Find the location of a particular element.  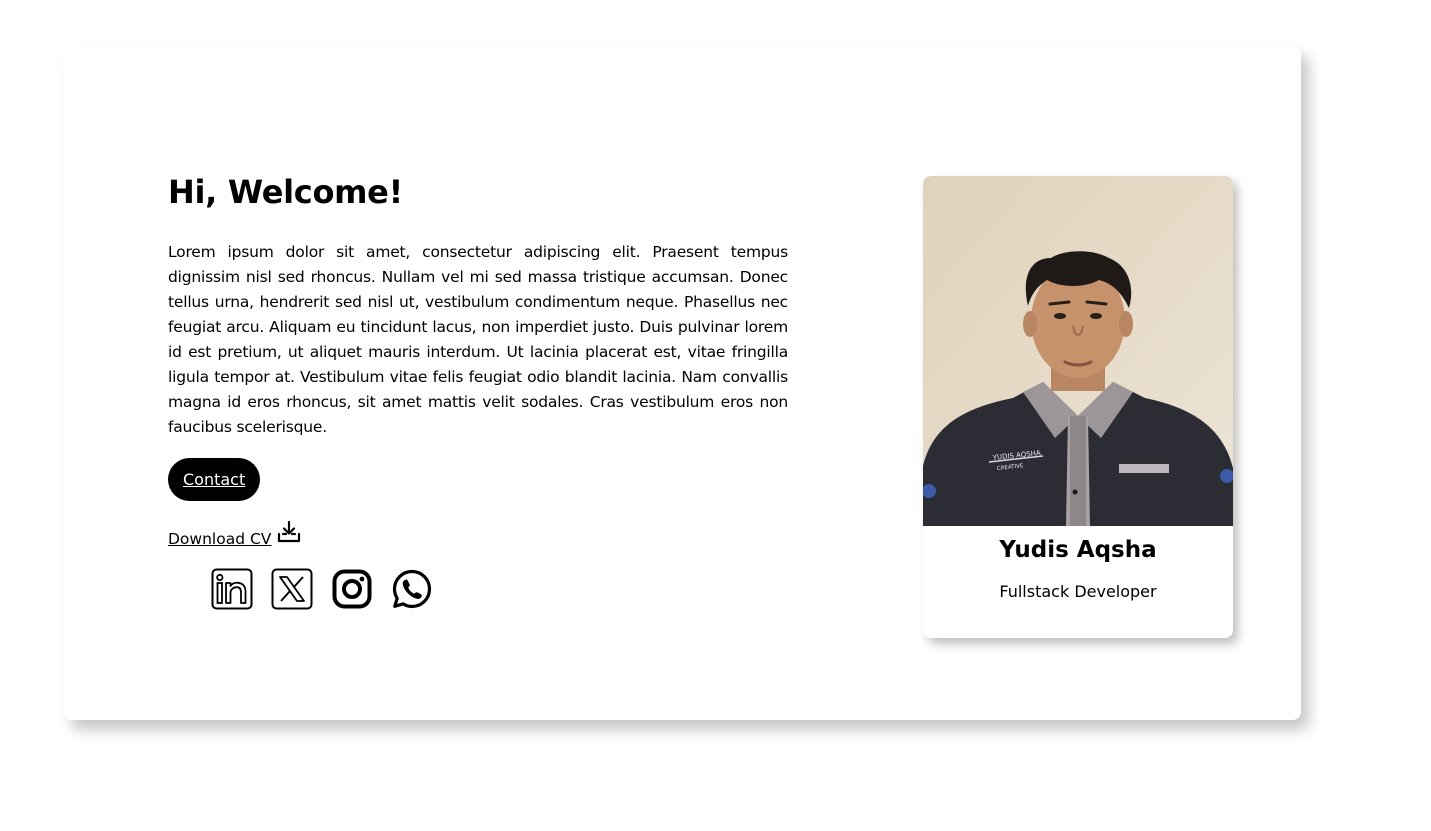

download-icon is located at coordinates (289, 531).